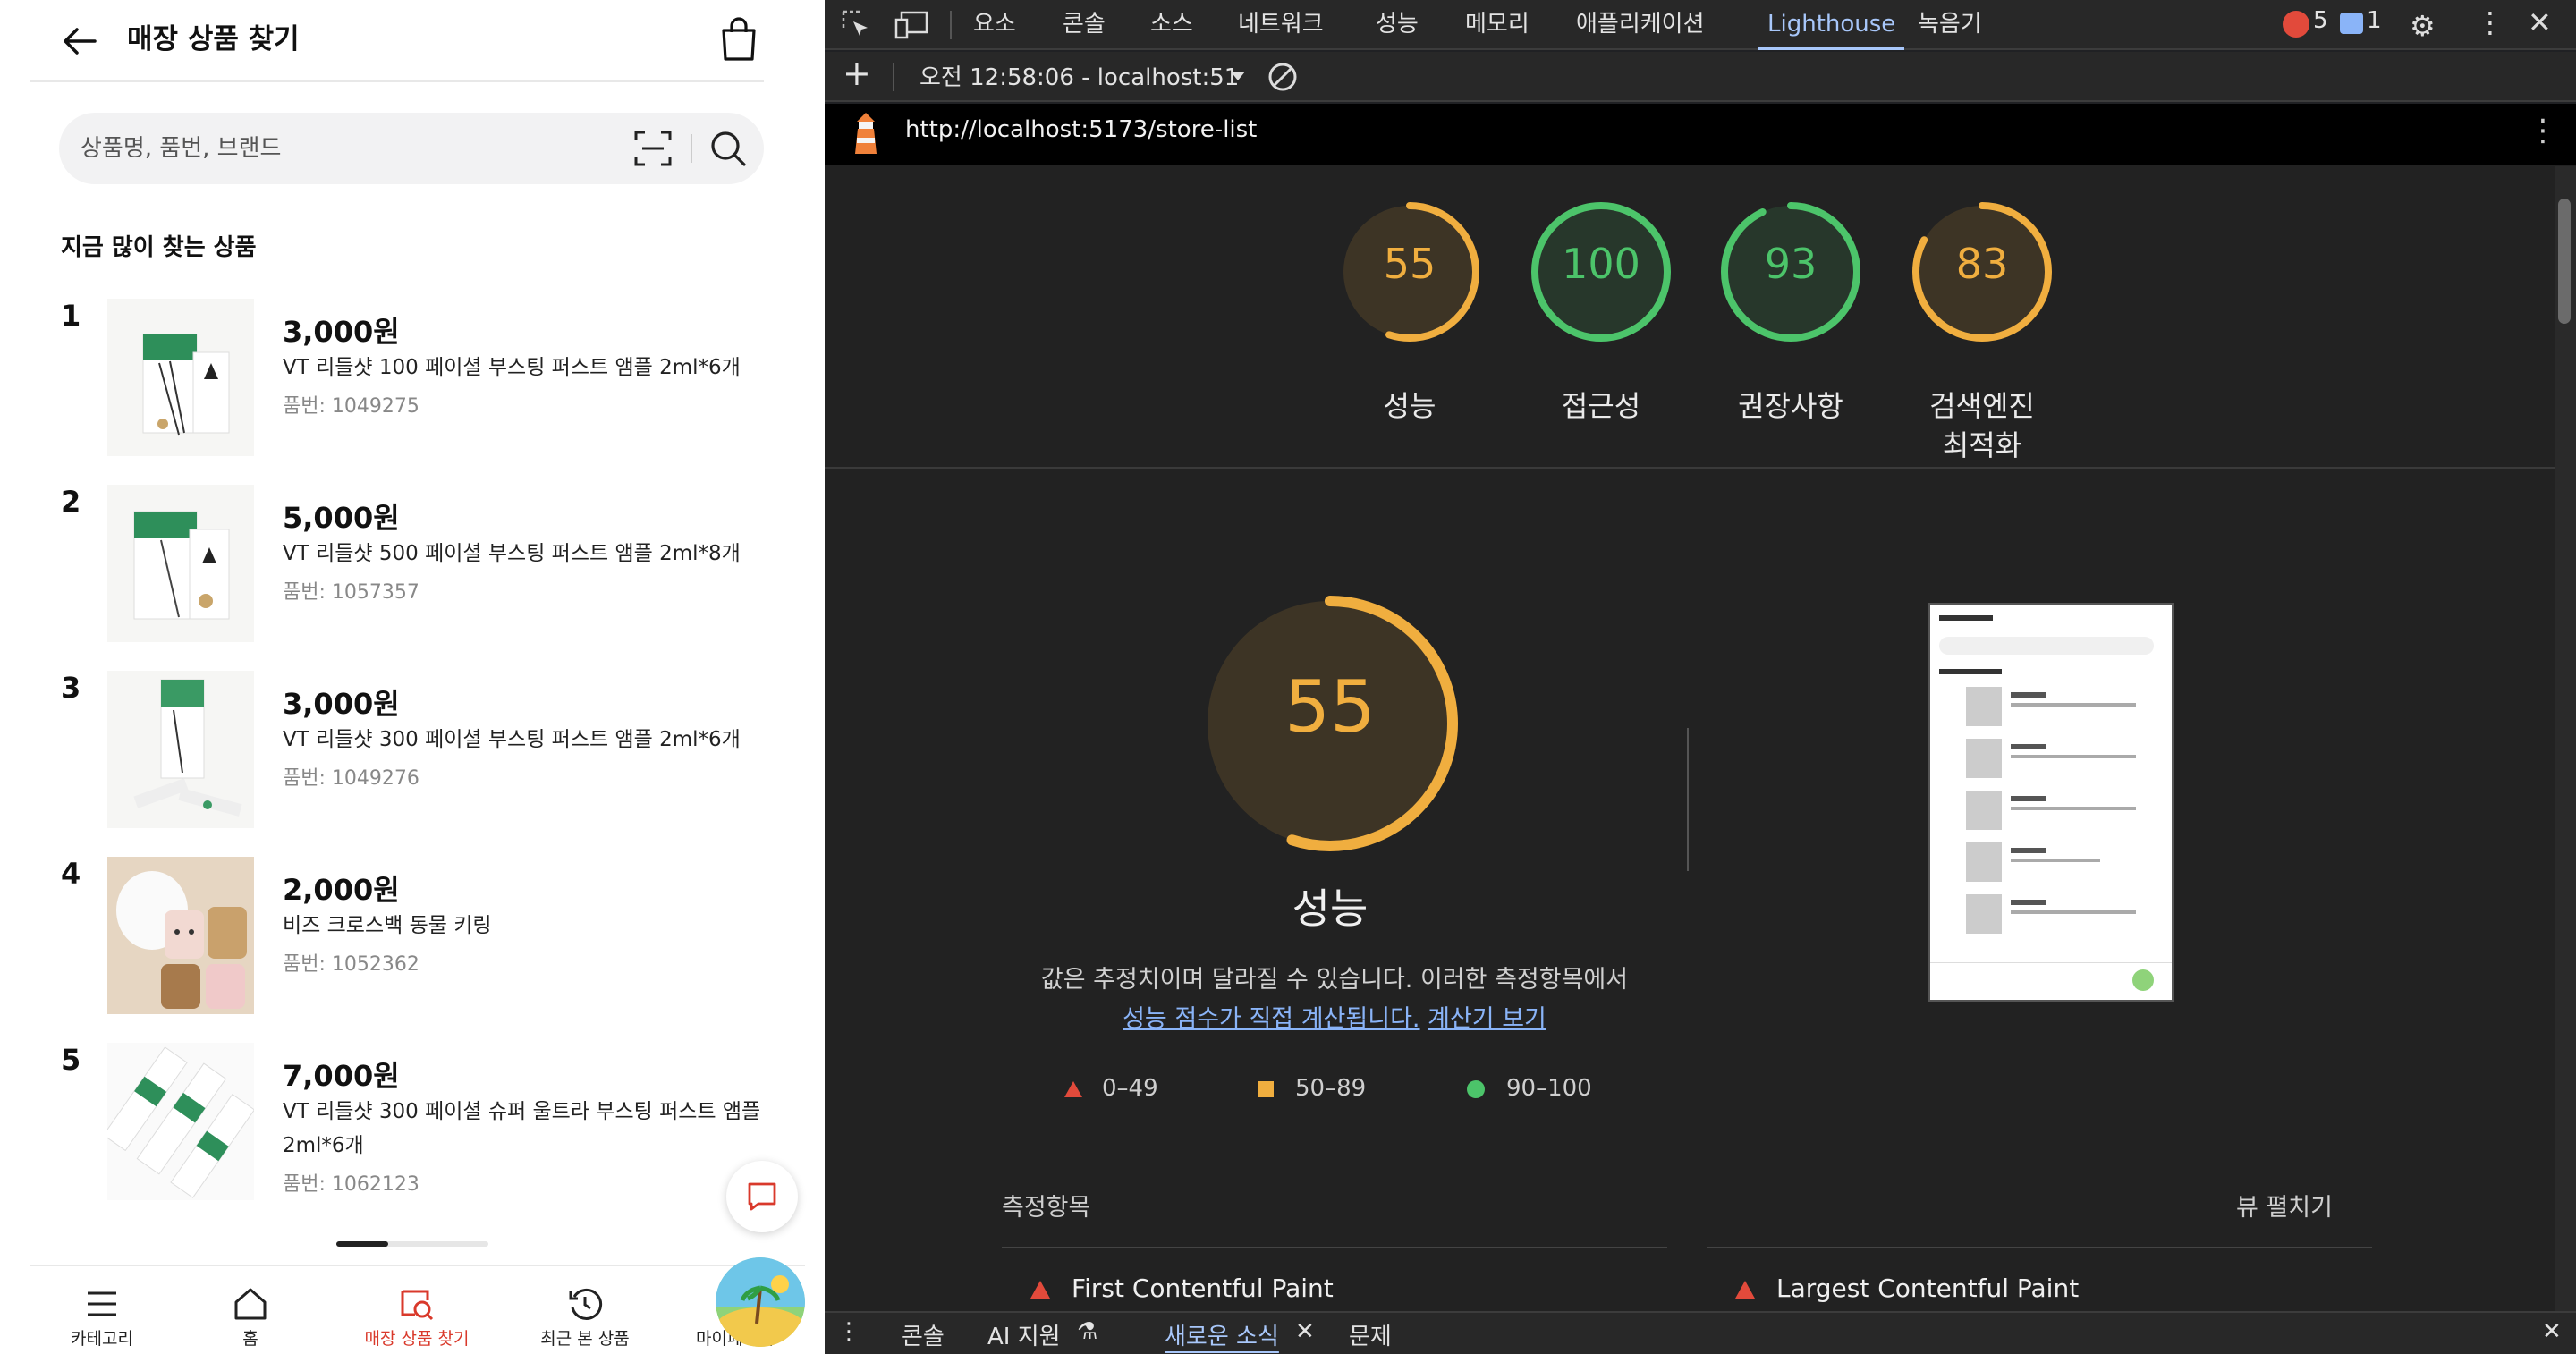 Image resolution: width=2576 pixels, height=1354 pixels. I want to click on legend-range: 50–89, so click(1331, 1088).